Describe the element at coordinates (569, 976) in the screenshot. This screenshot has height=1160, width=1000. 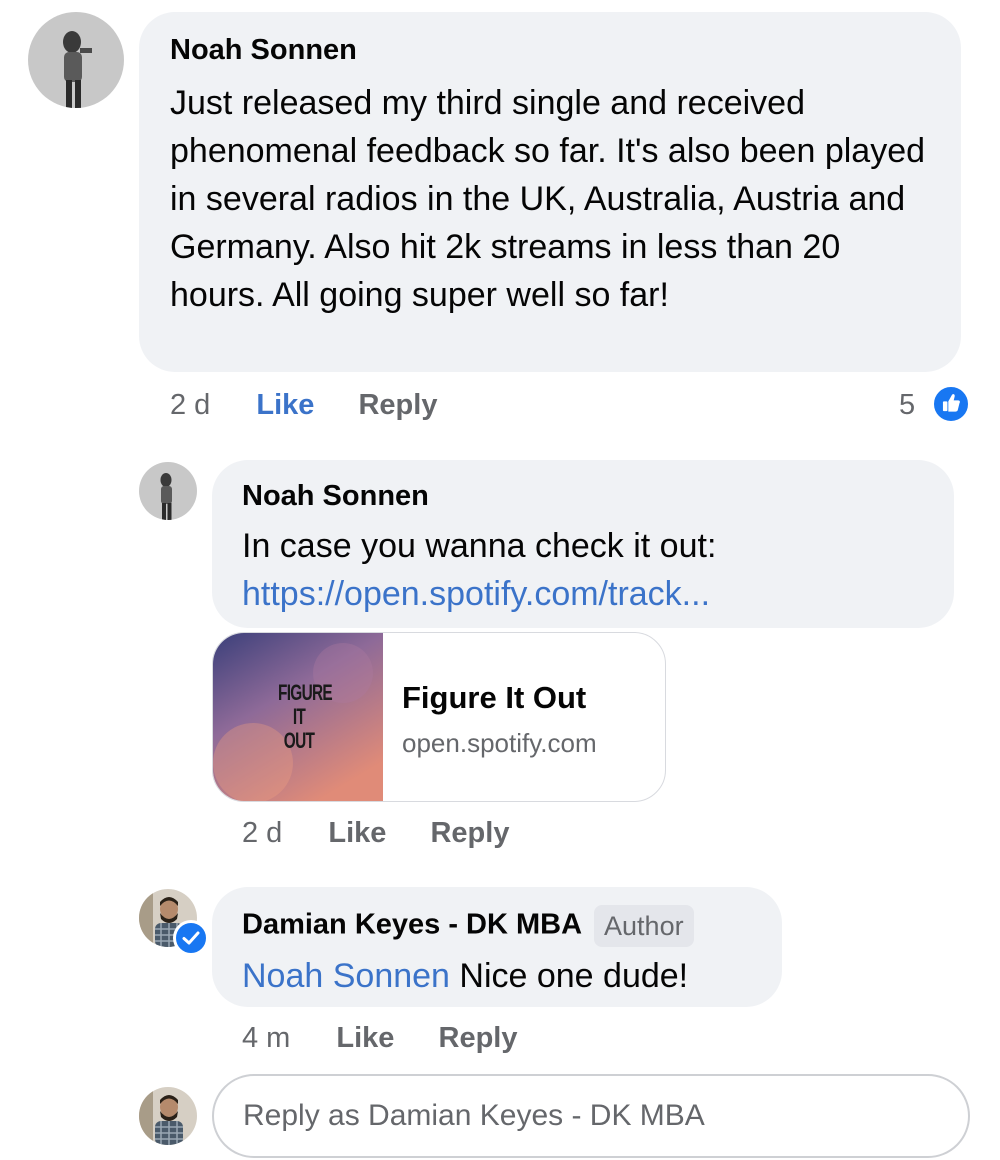
I see `comment-text-body: Nice one dude!` at that location.